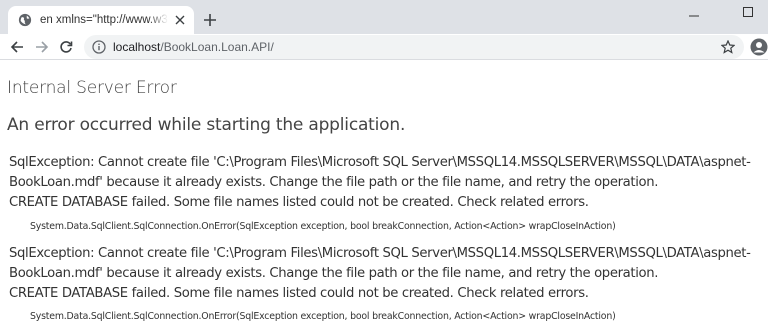 This screenshot has height=332, width=768. I want to click on maximize-button, so click(748, 12).